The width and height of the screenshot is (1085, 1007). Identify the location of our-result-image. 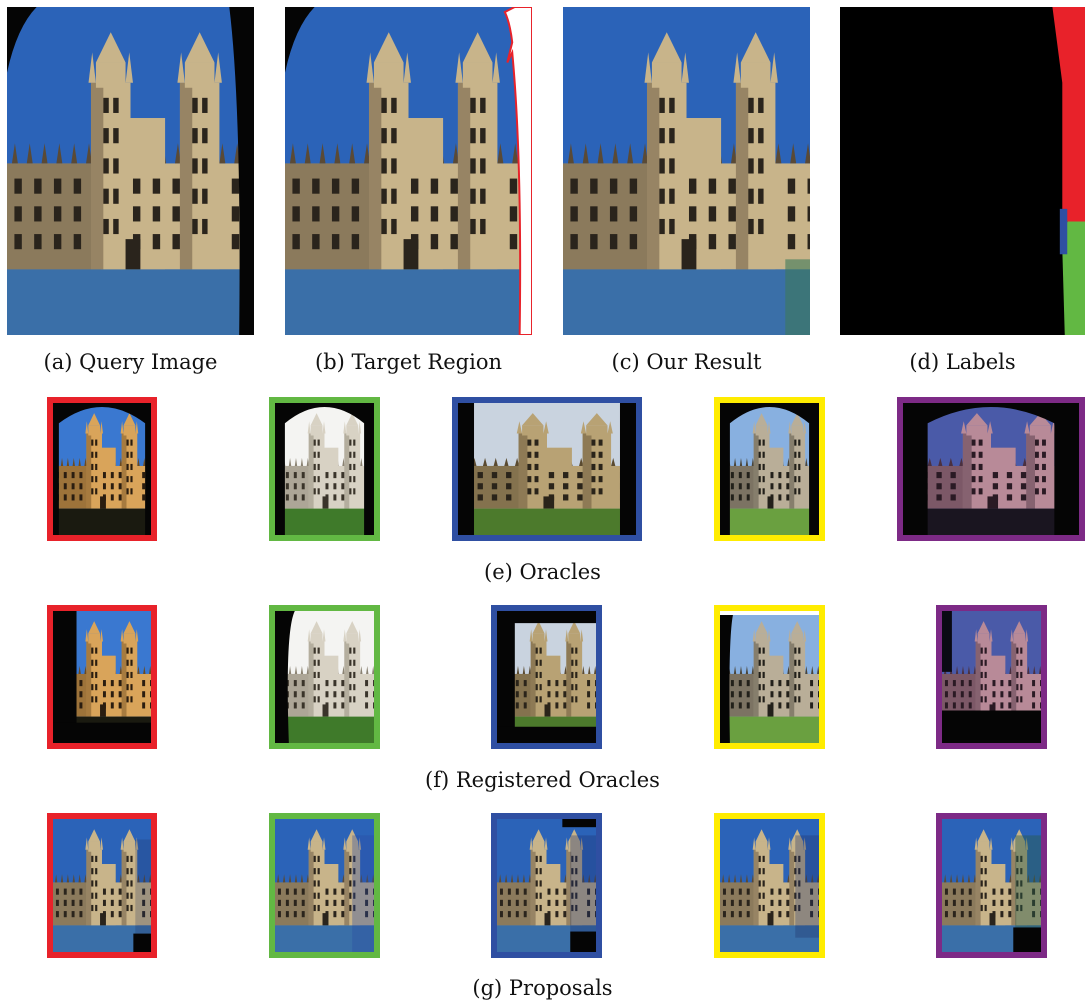
(686, 171).